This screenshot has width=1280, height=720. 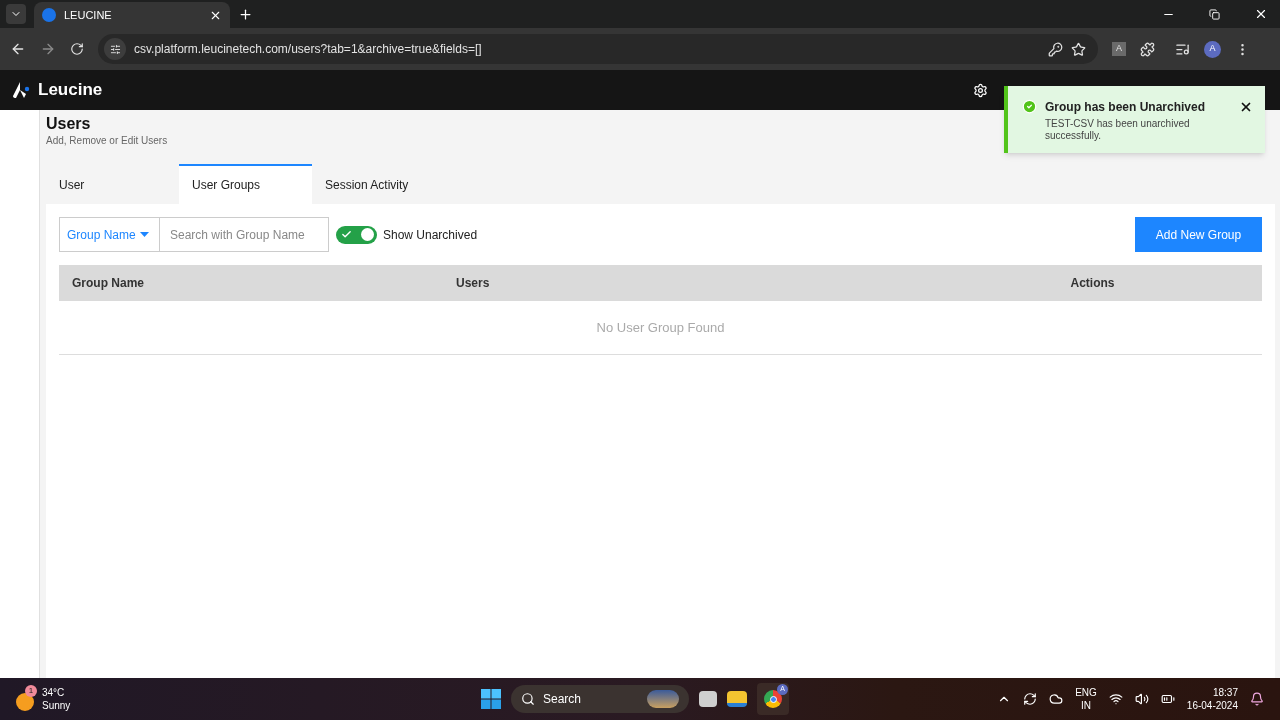 What do you see at coordinates (68, 124) in the screenshot?
I see `page-title: Users` at bounding box center [68, 124].